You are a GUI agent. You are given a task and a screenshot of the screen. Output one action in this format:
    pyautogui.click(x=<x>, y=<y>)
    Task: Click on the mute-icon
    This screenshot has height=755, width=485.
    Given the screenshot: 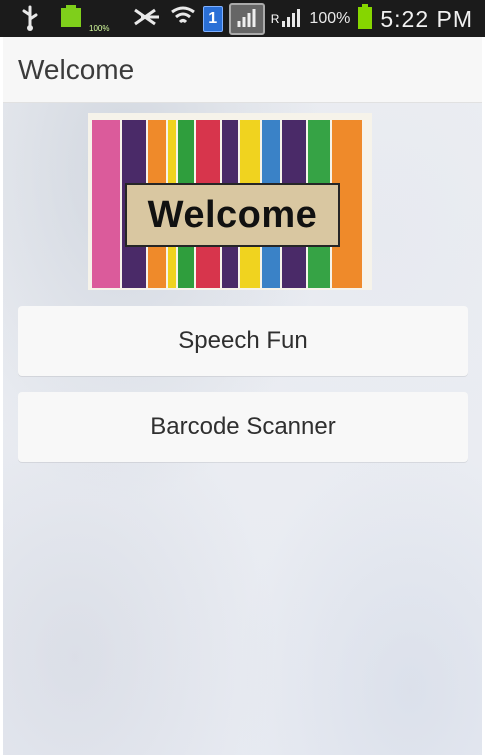 What is the action you would take?
    pyautogui.click(x=148, y=19)
    